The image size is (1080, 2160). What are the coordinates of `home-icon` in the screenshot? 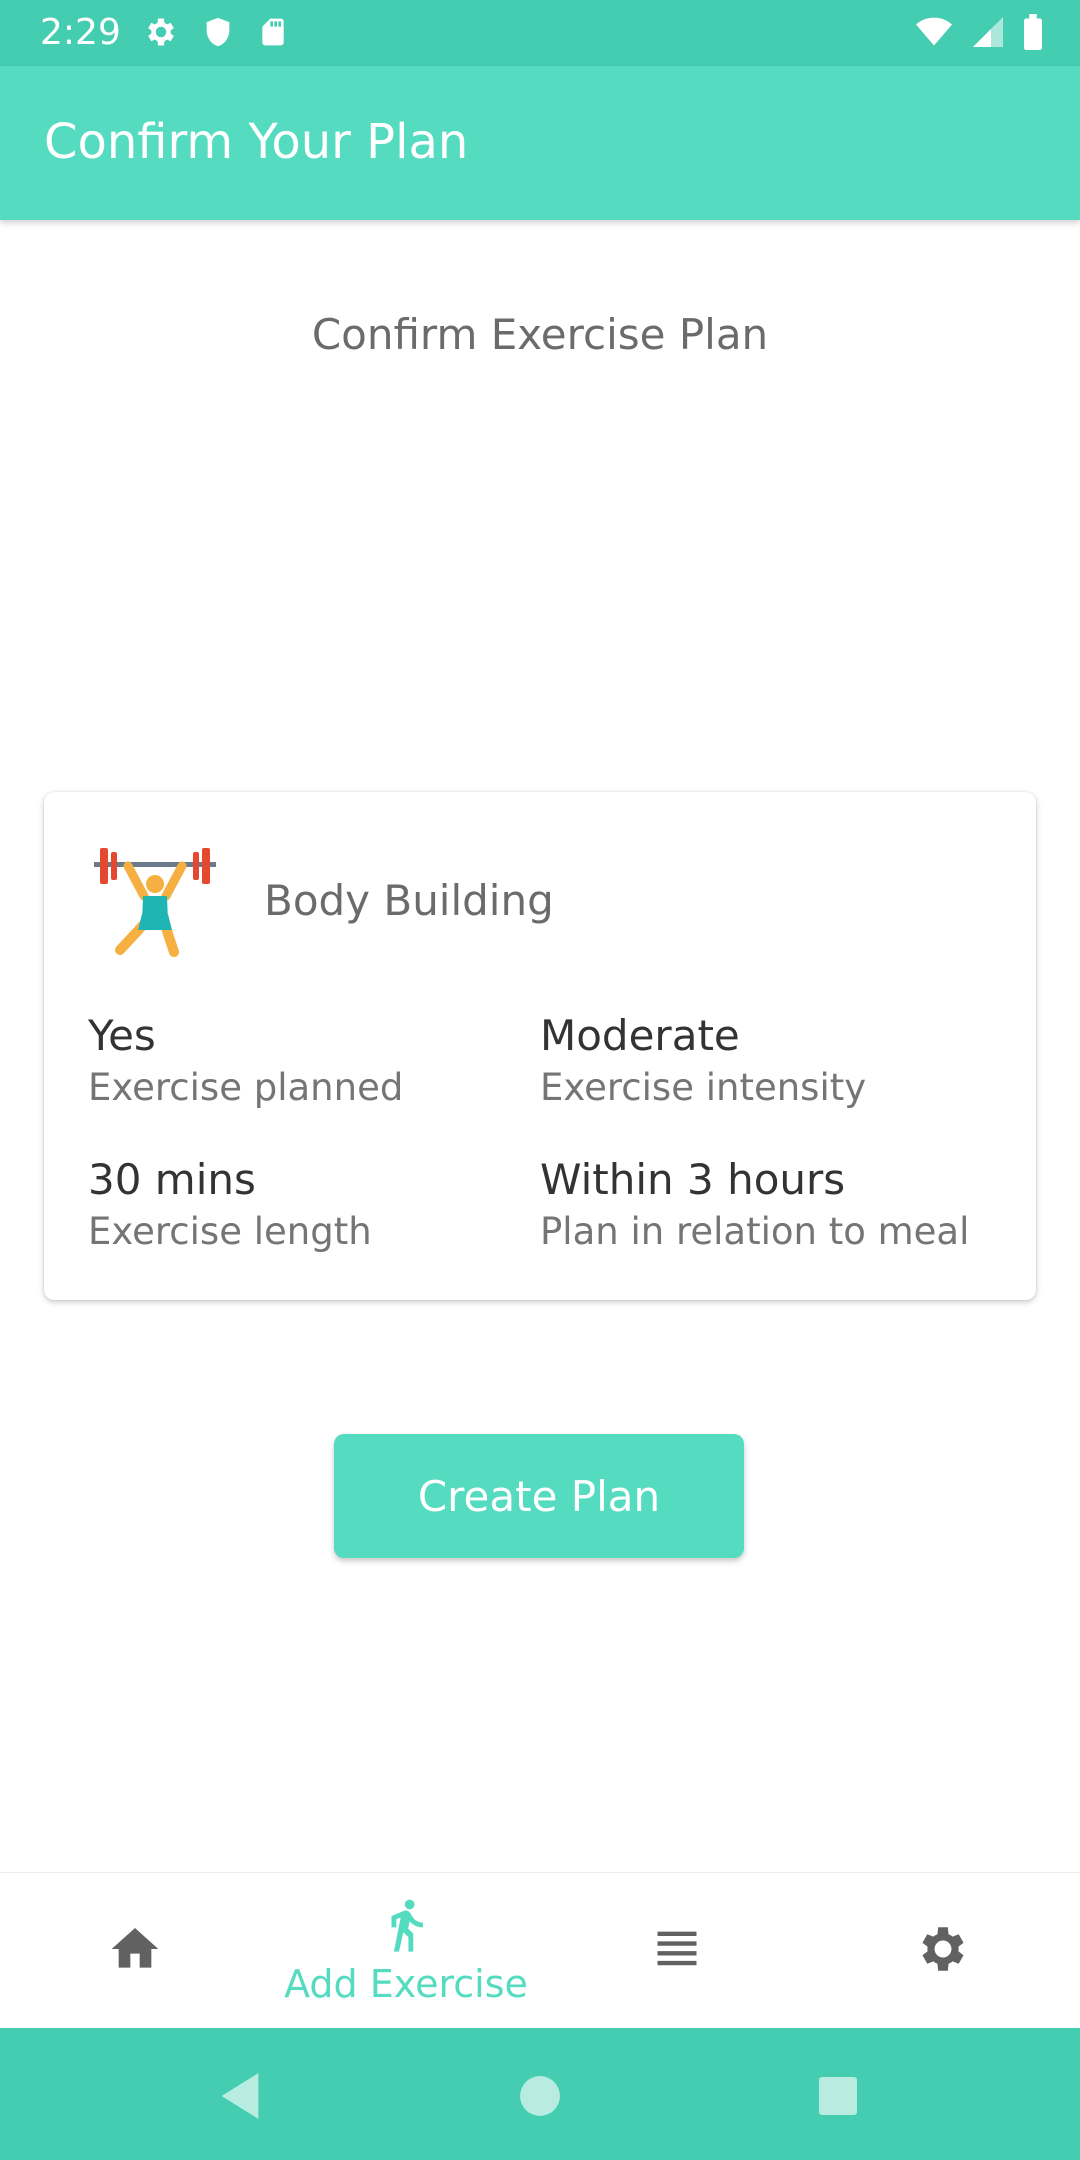 It's located at (135, 1951).